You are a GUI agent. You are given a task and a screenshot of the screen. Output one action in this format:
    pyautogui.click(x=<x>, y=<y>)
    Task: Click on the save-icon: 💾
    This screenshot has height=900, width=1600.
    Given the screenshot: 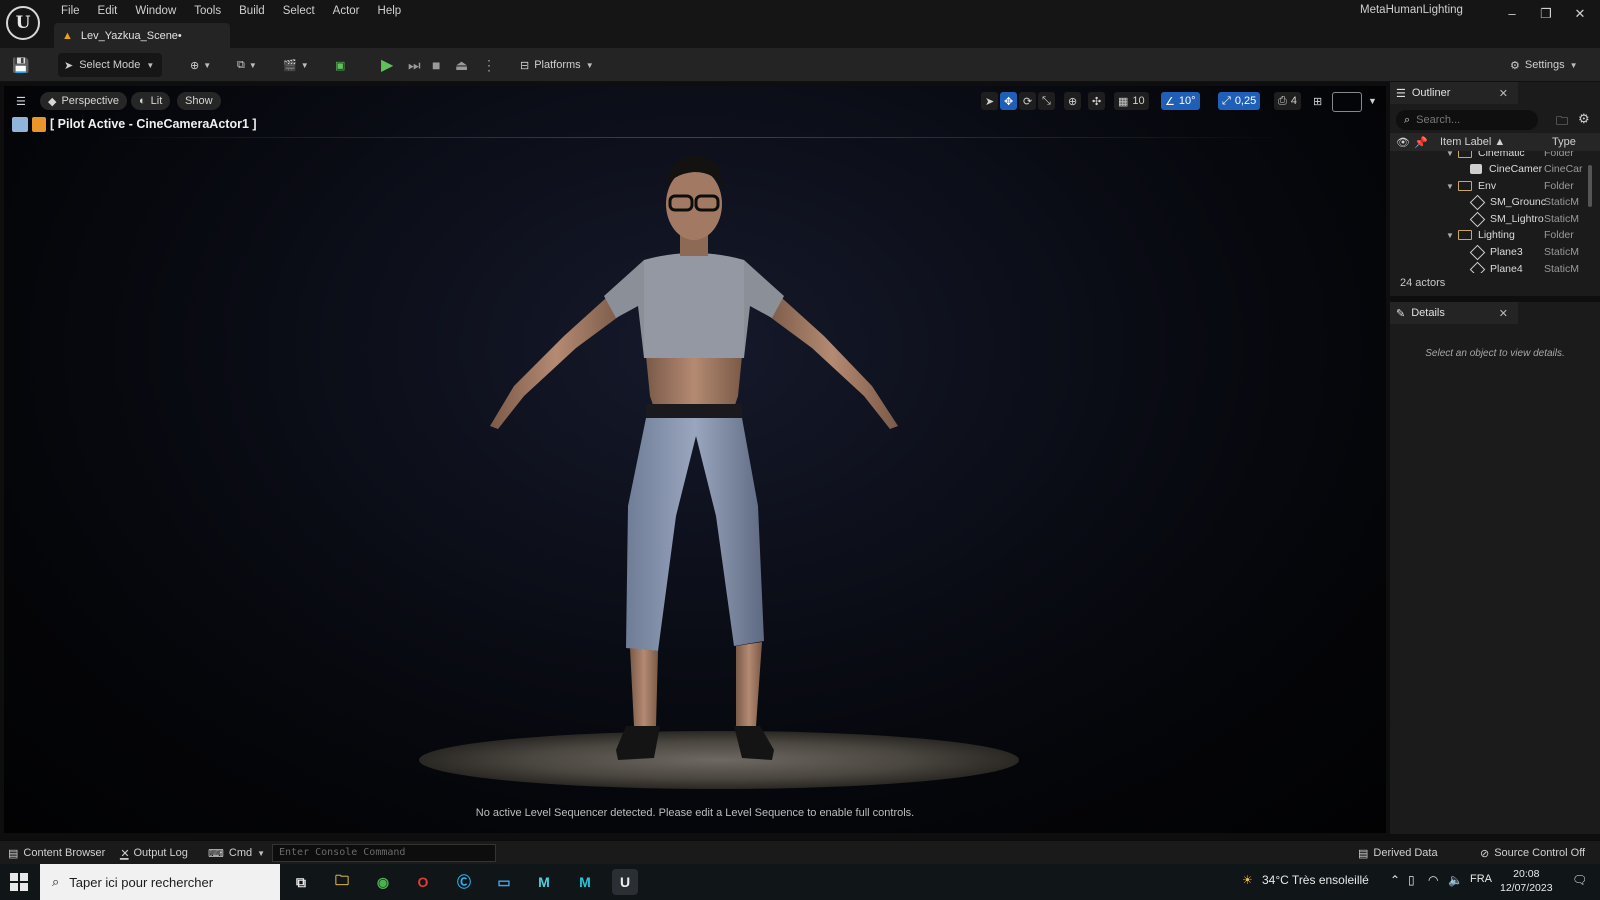 What is the action you would take?
    pyautogui.click(x=20, y=65)
    